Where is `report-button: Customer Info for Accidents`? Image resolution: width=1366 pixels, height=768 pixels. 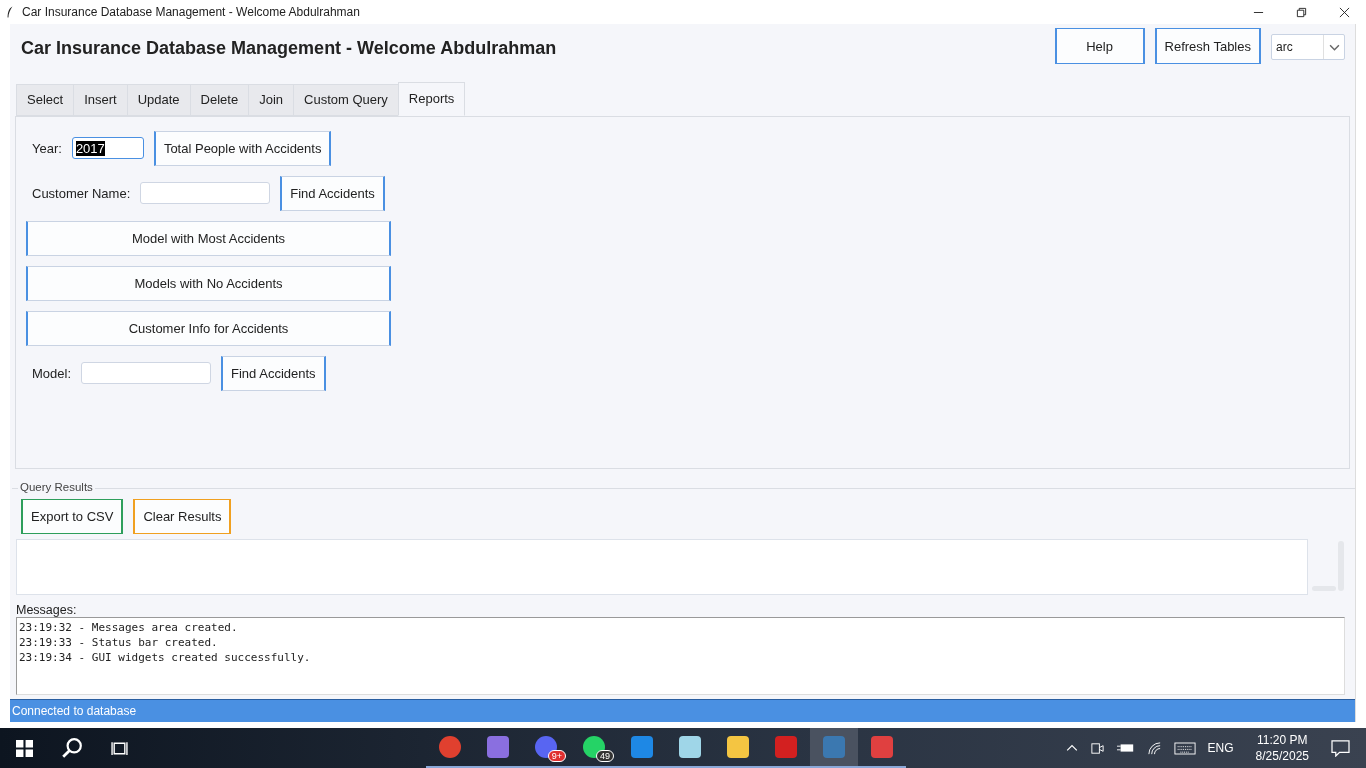
report-button: Customer Info for Accidents is located at coordinates (208, 328).